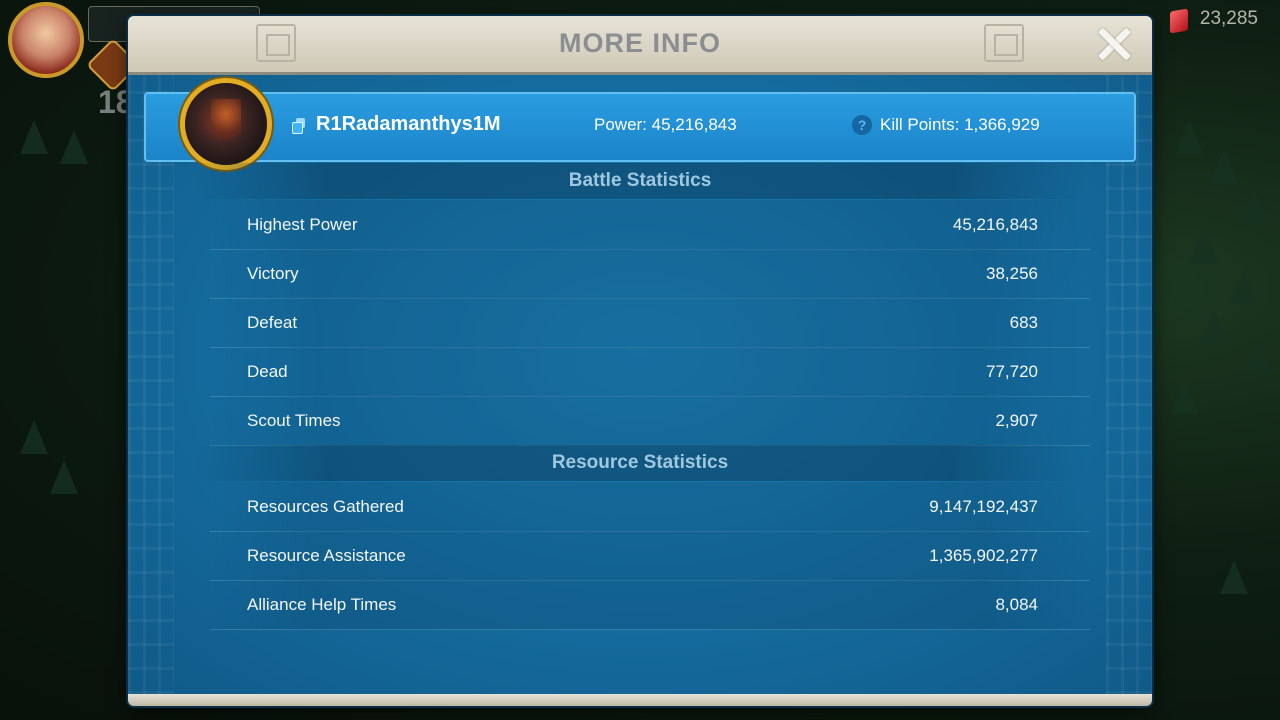 Image resolution: width=1280 pixels, height=720 pixels. I want to click on stat-value: 45,216,843, so click(995, 224).